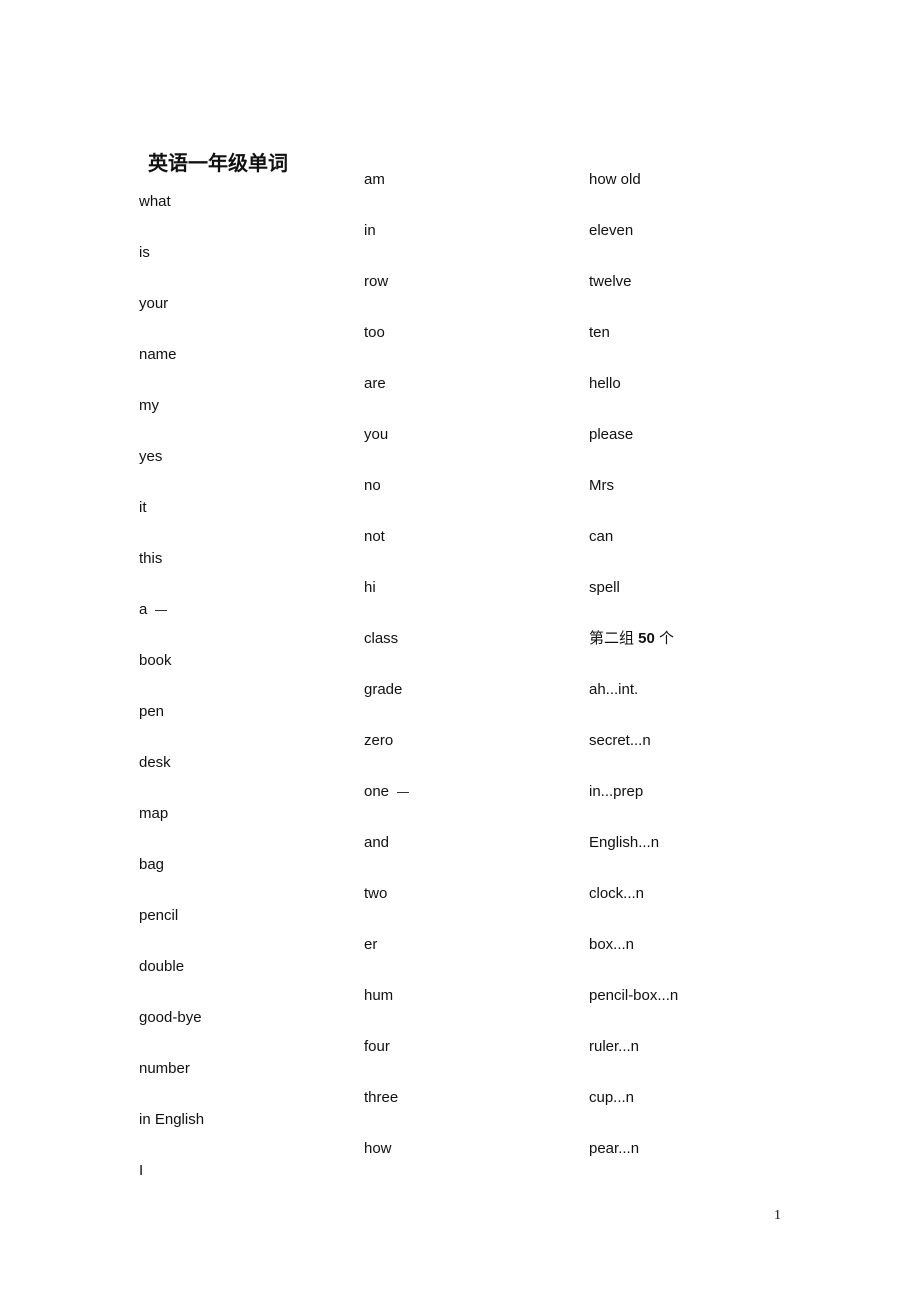  I want to click on word-item: not, so click(374, 536).